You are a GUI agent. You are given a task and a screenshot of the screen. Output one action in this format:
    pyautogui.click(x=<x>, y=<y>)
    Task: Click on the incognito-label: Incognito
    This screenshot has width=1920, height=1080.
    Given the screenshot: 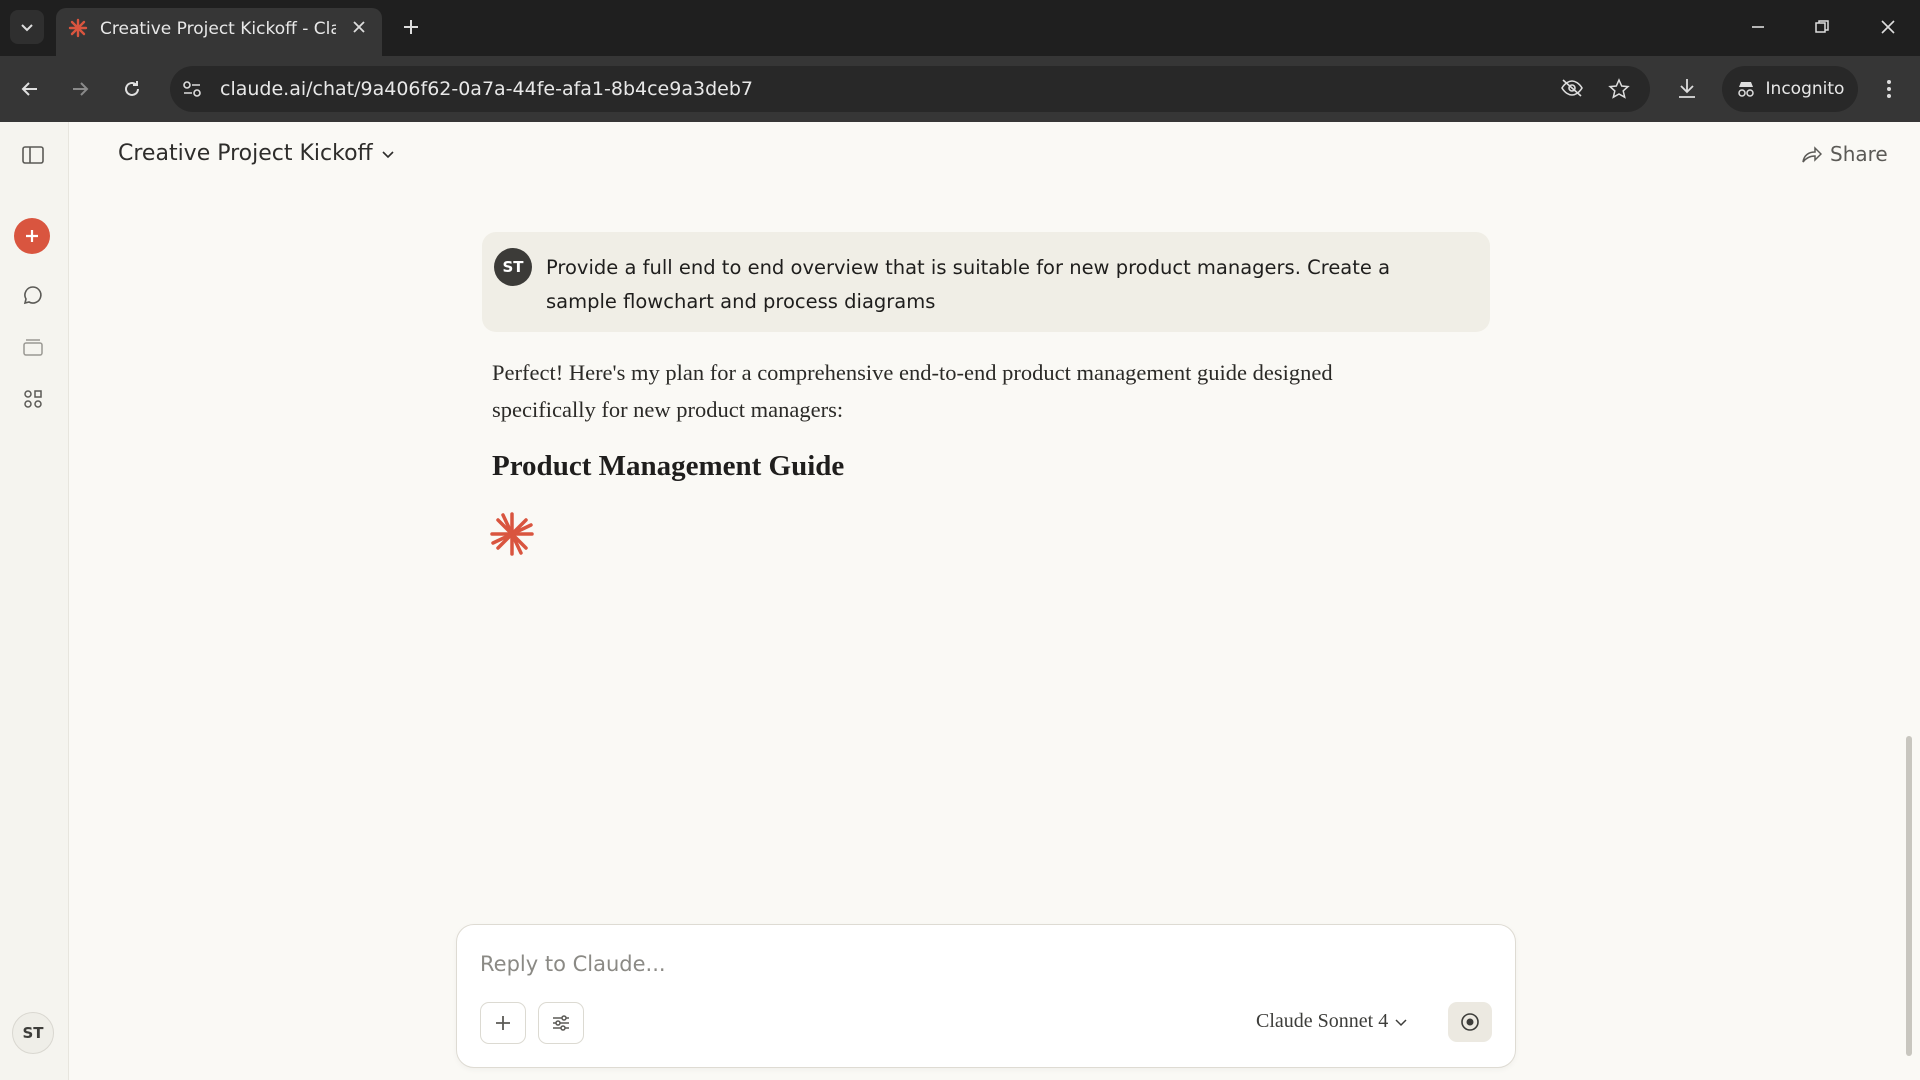 What is the action you would take?
    pyautogui.click(x=1805, y=89)
    